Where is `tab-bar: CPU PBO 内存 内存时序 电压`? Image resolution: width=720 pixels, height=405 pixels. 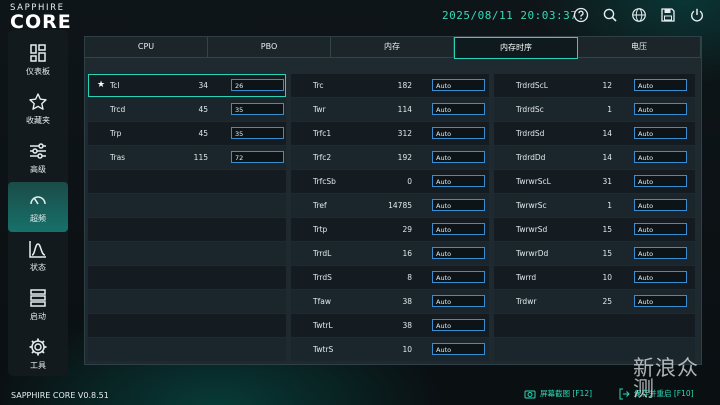
tab-bar: CPU PBO 内存 内存时序 电压 is located at coordinates (393, 48).